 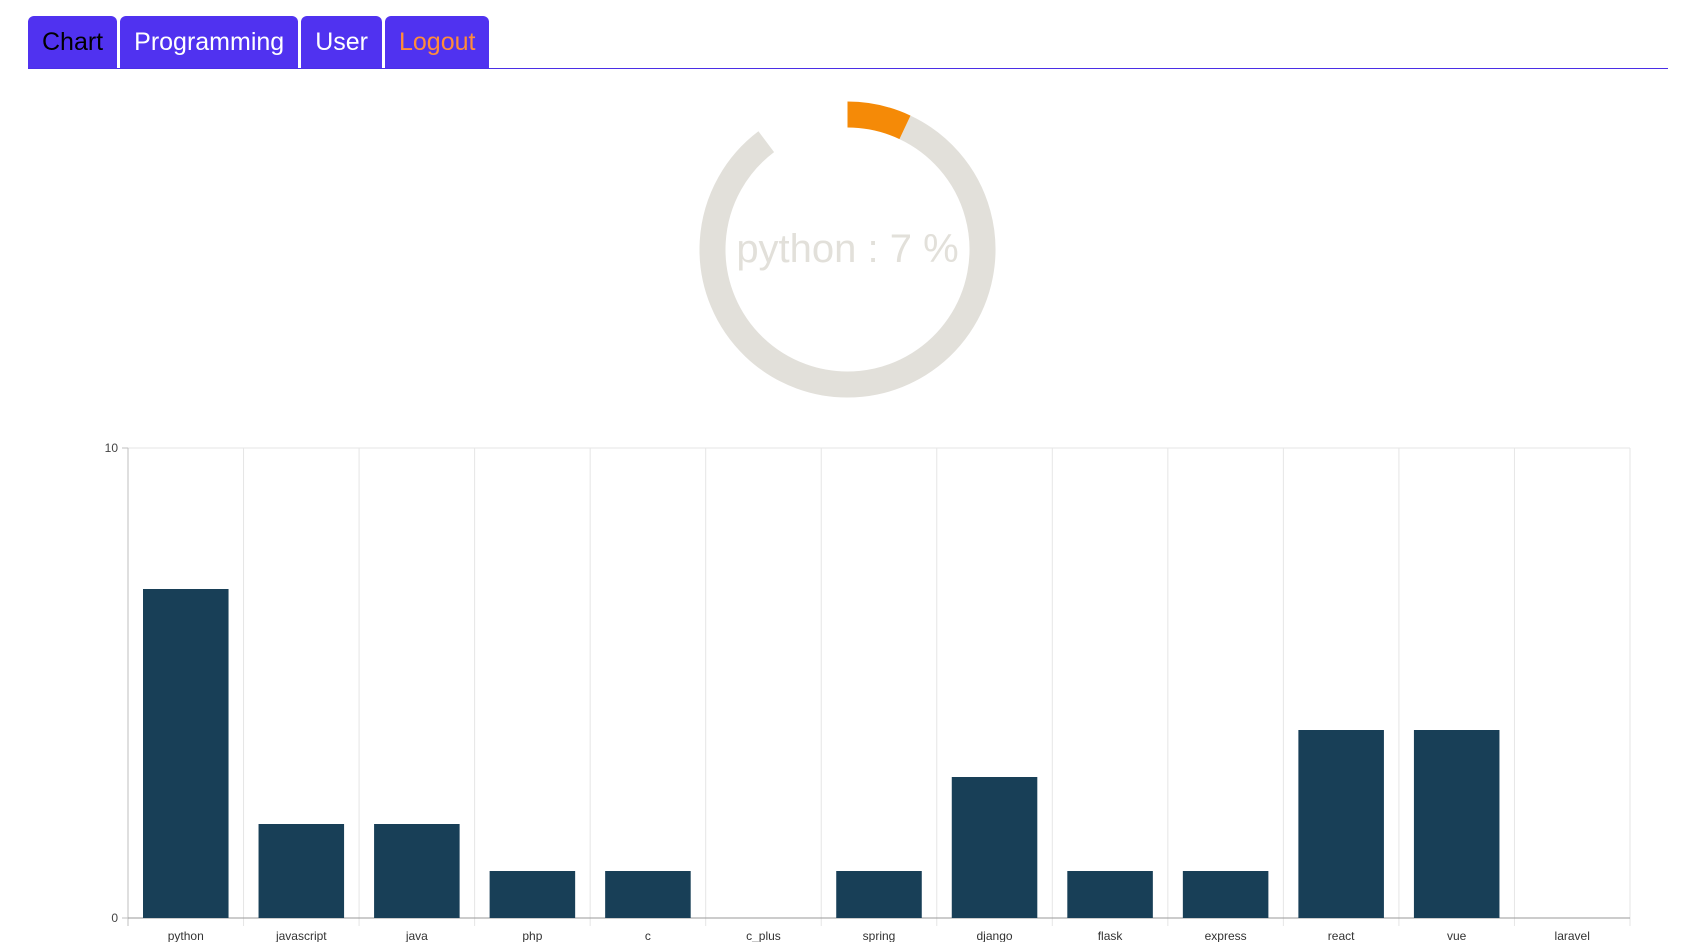 I want to click on x-tick-label: python, so click(x=186, y=935).